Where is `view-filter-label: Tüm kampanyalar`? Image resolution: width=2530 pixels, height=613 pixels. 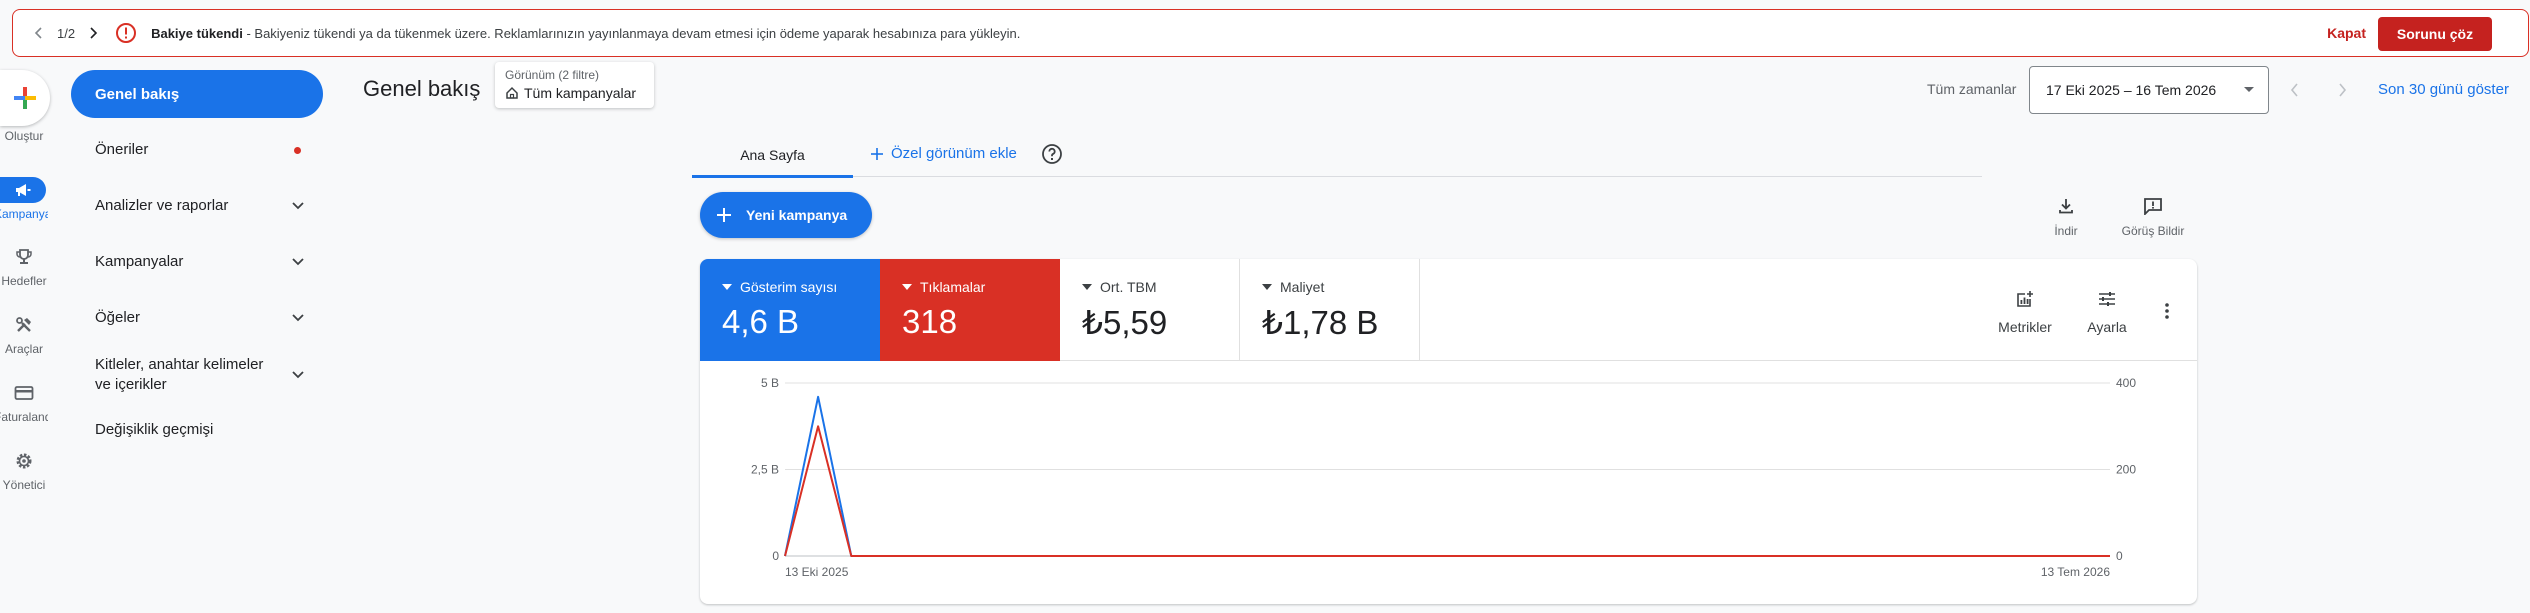
view-filter-label: Tüm kampanyalar is located at coordinates (580, 93).